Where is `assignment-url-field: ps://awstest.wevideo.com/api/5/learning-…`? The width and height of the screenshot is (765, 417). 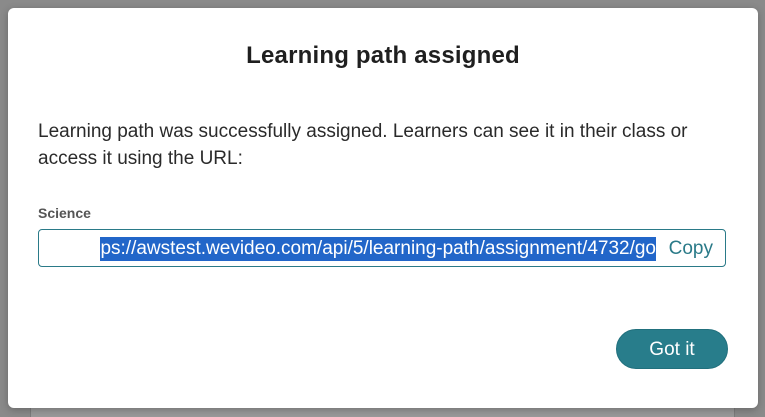 assignment-url-field: ps://awstest.wevideo.com/api/5/learning-… is located at coordinates (382, 248).